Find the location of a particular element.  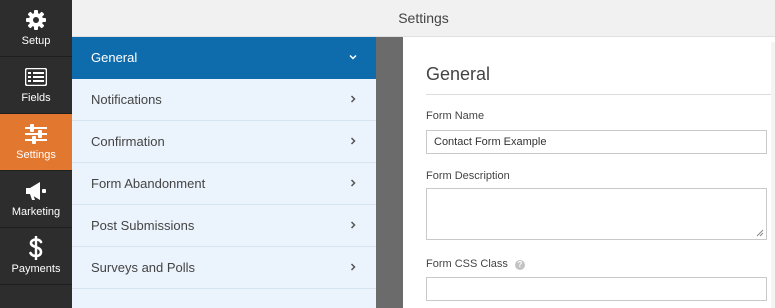

list-icon is located at coordinates (36, 77).